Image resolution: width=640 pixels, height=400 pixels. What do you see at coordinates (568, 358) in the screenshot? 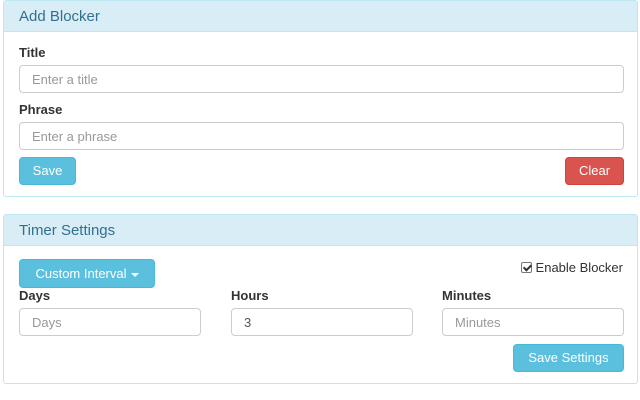
I see `save-settings-button: Save Settings` at bounding box center [568, 358].